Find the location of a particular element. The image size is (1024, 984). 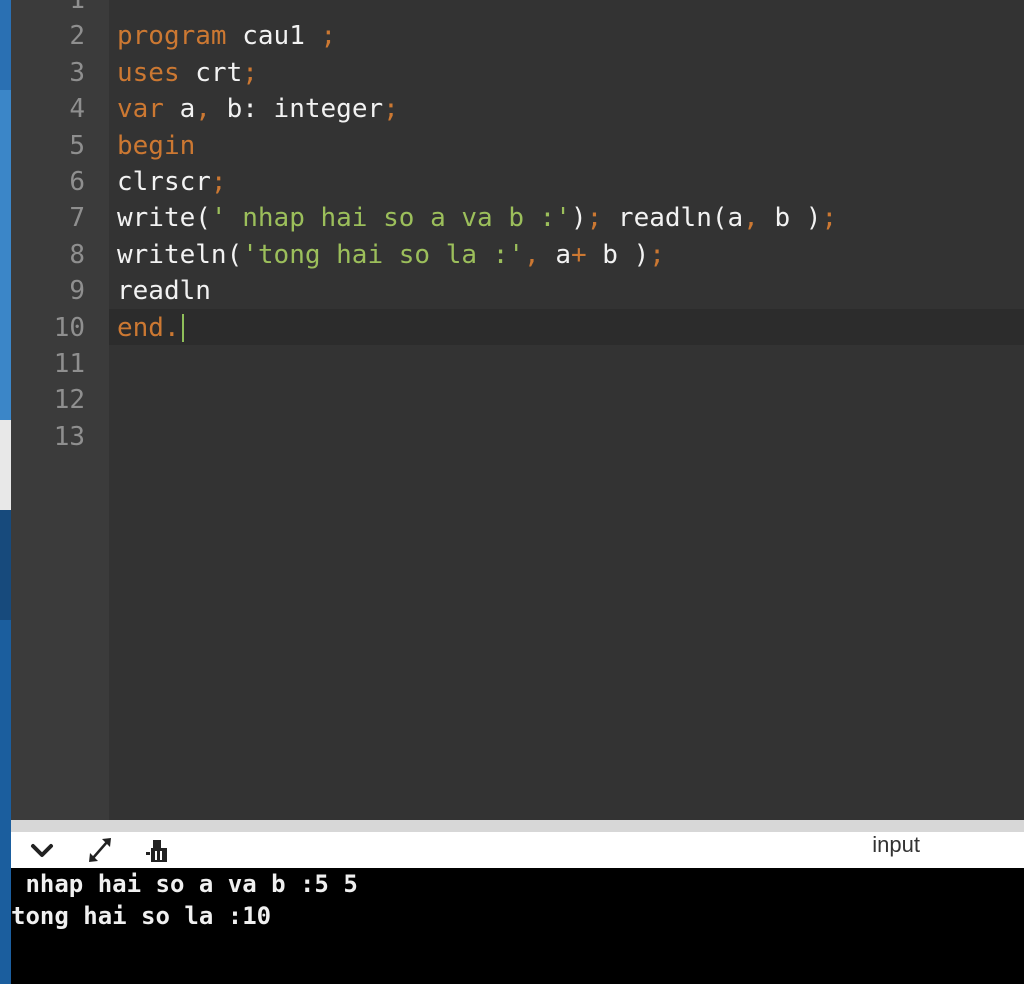

code-token: write( is located at coordinates (164, 218).